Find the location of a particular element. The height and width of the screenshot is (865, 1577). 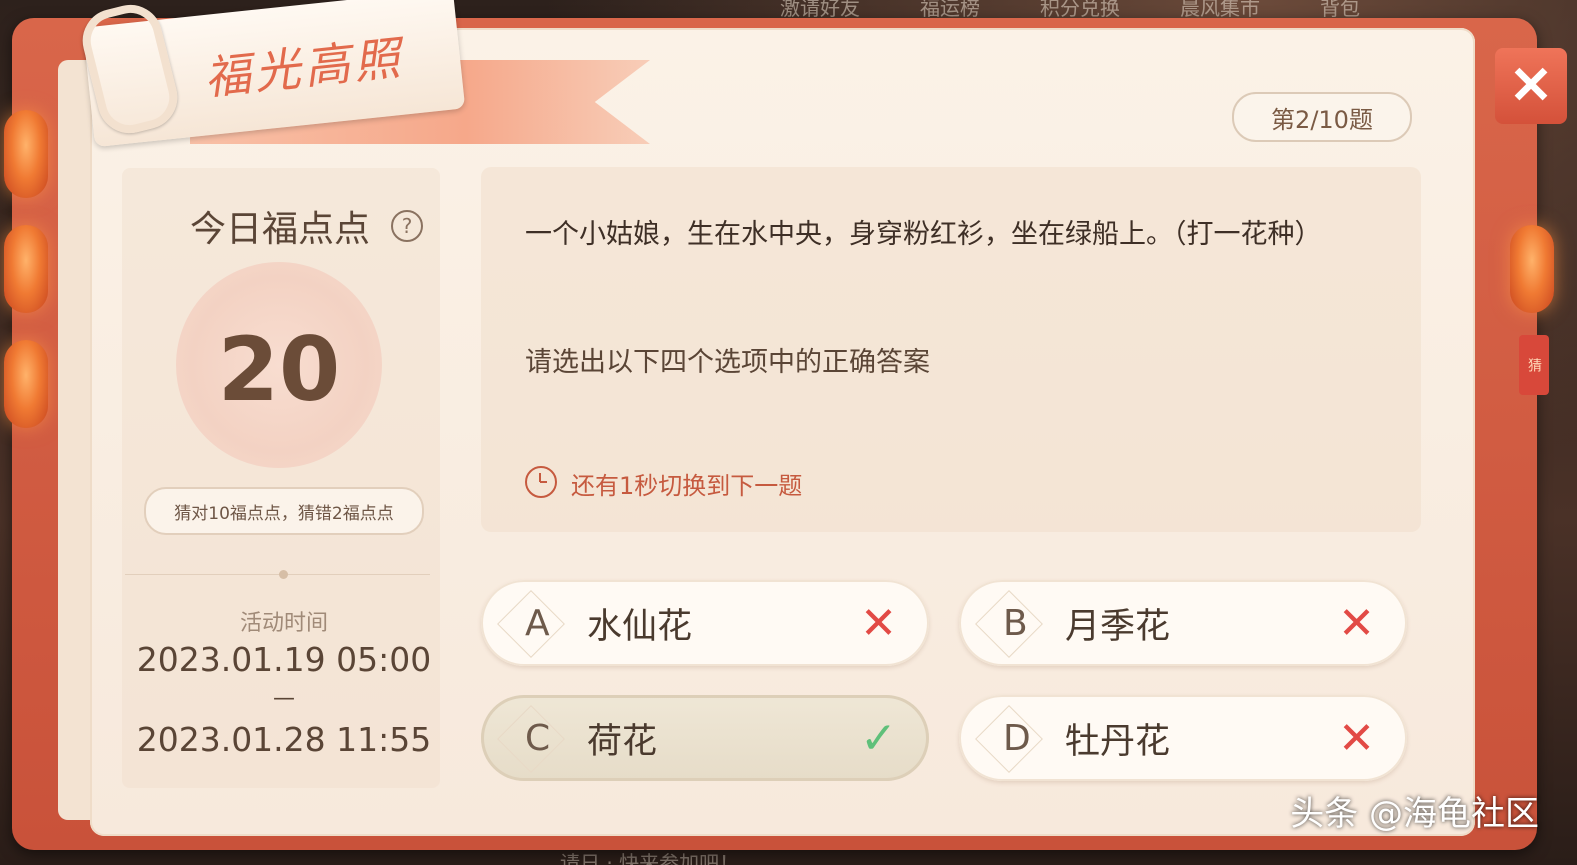

side-tab: 猜 is located at coordinates (1534, 365).